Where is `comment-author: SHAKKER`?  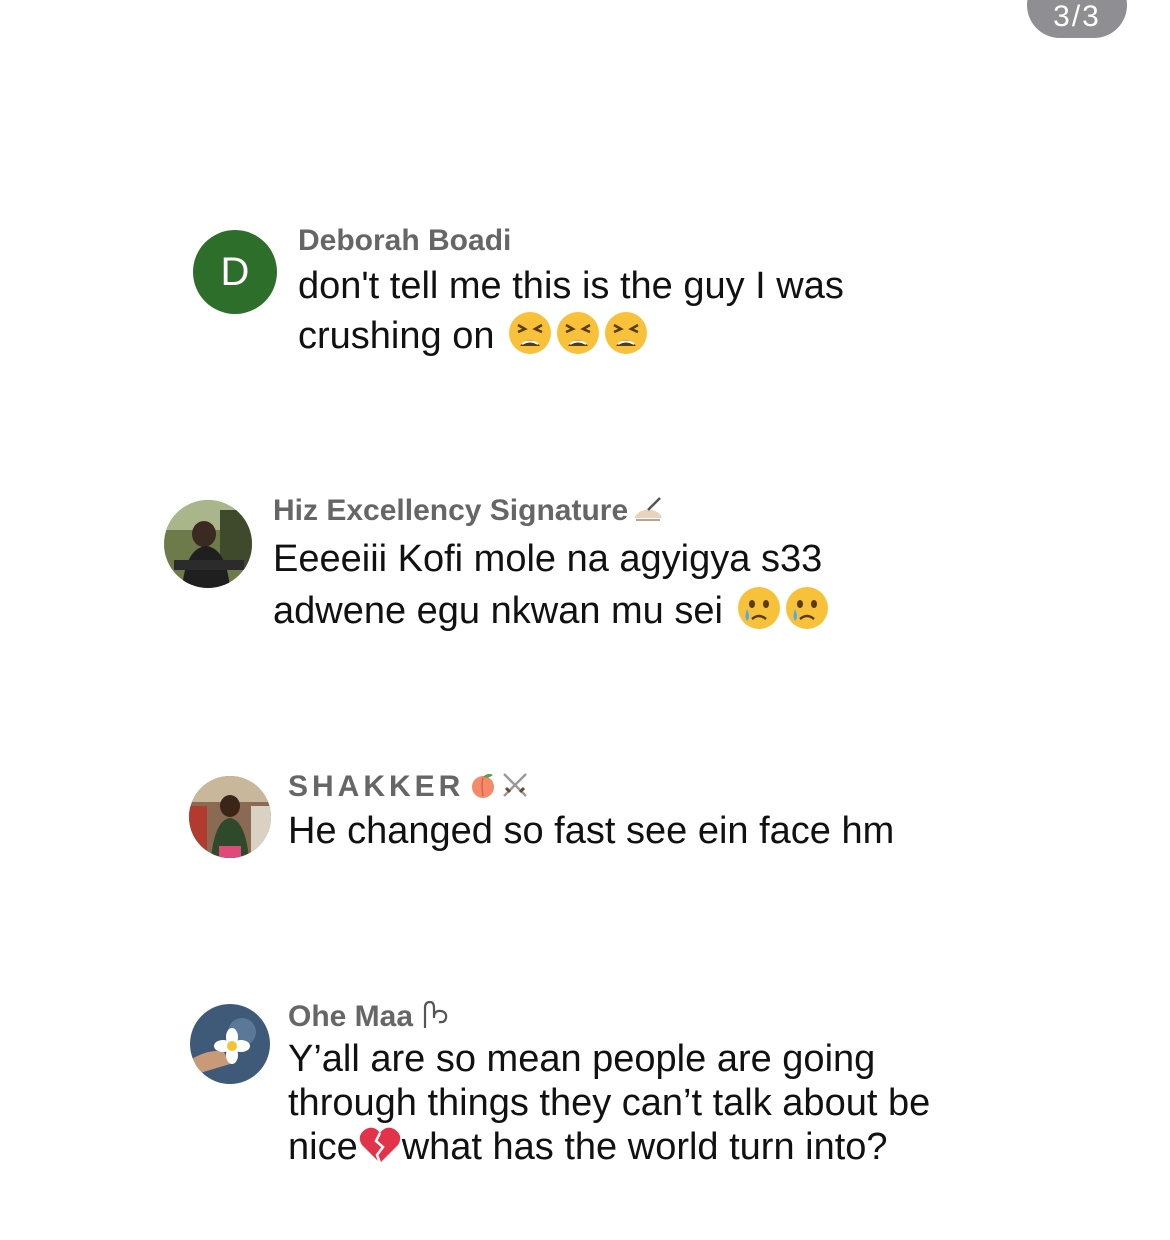 comment-author: SHAKKER is located at coordinates (409, 789).